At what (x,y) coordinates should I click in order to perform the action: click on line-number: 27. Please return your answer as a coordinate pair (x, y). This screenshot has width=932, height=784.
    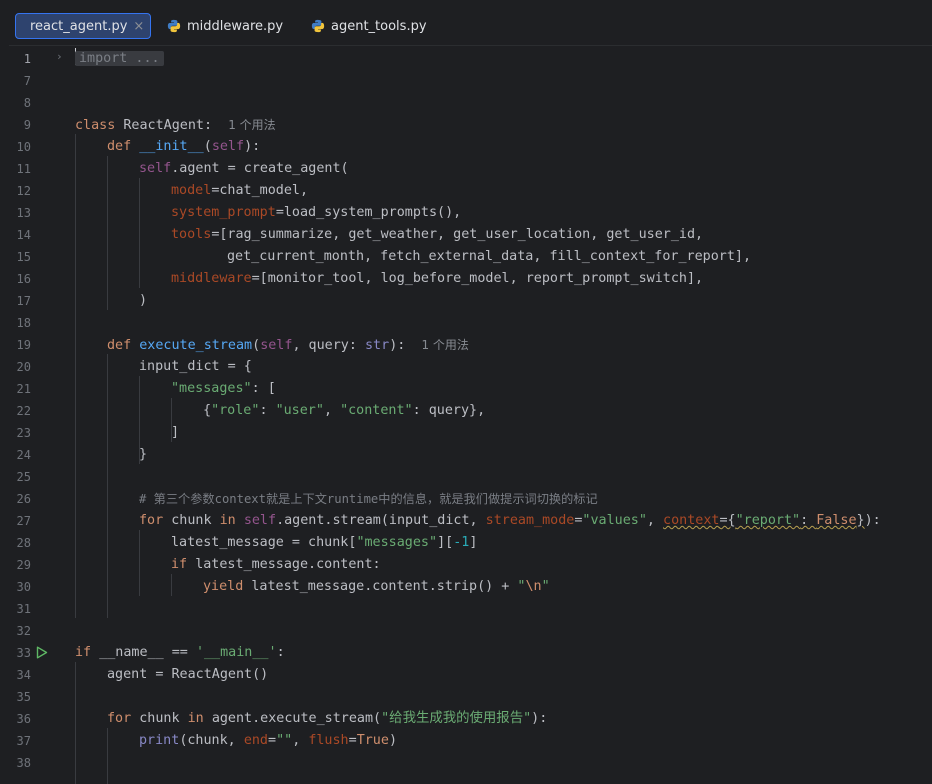
    Looking at the image, I should click on (23, 521).